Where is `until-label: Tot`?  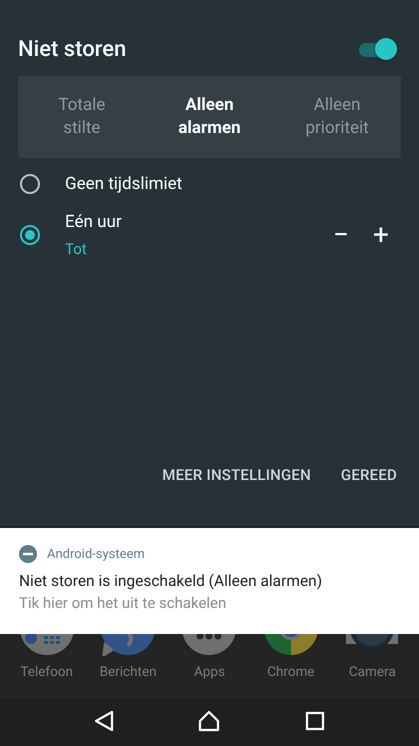
until-label: Tot is located at coordinates (76, 249).